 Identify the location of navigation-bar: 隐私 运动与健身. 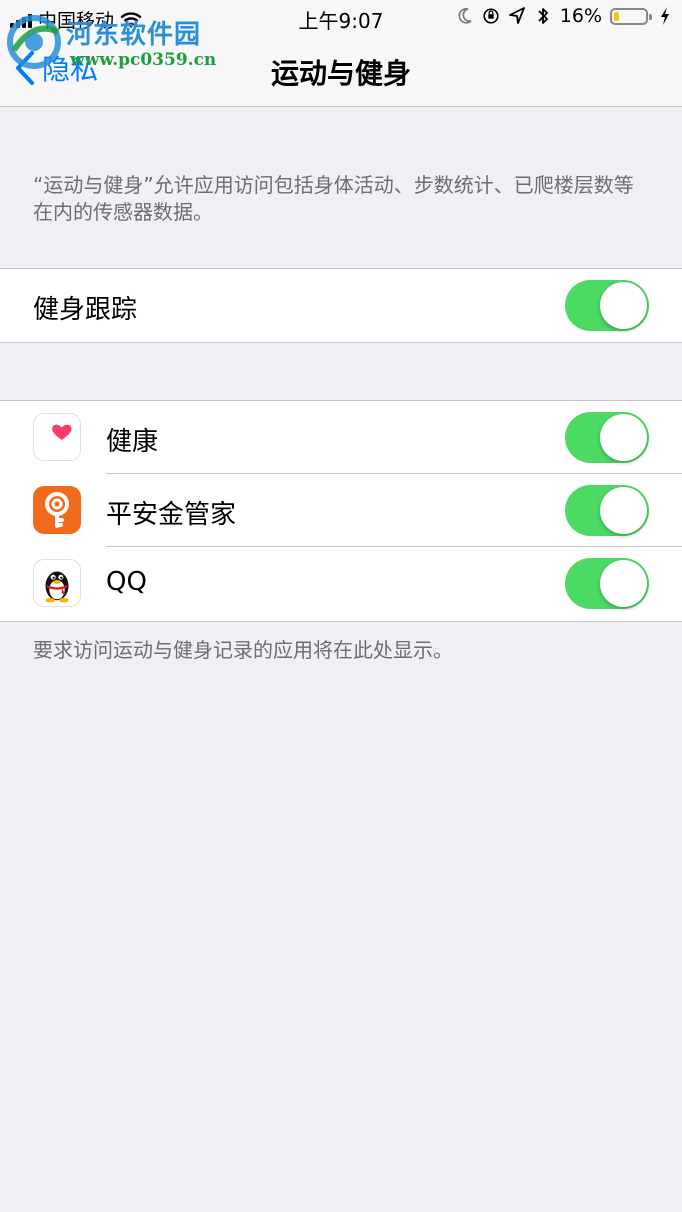
(341, 70).